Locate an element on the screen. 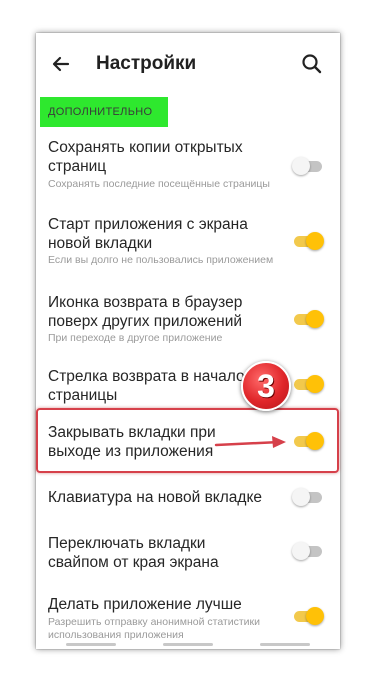  system-nav-bar is located at coordinates (188, 646).